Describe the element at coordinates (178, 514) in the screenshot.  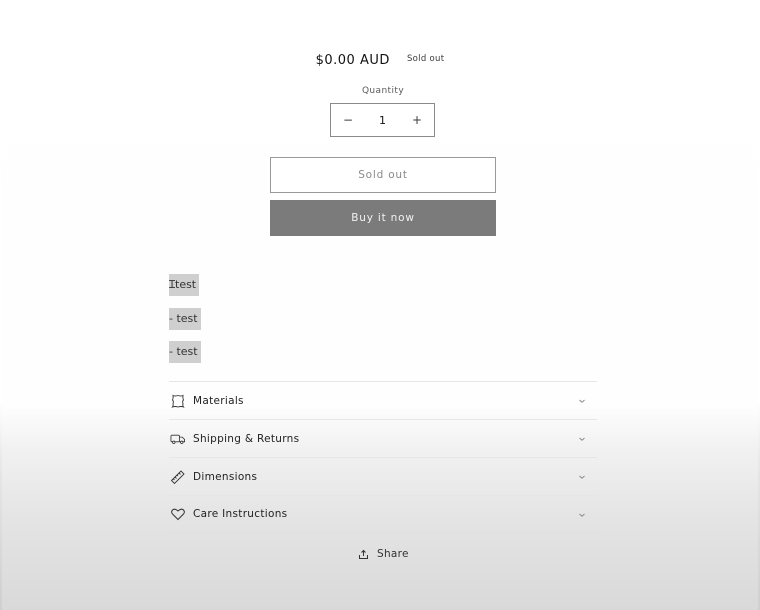
I see `heart-icon` at that location.